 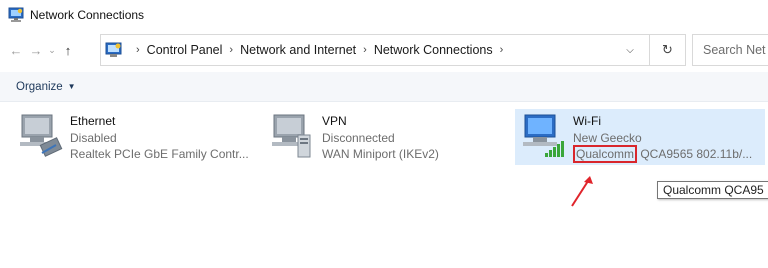 What do you see at coordinates (605, 154) in the screenshot?
I see `highlight-box: Qualcomm` at bounding box center [605, 154].